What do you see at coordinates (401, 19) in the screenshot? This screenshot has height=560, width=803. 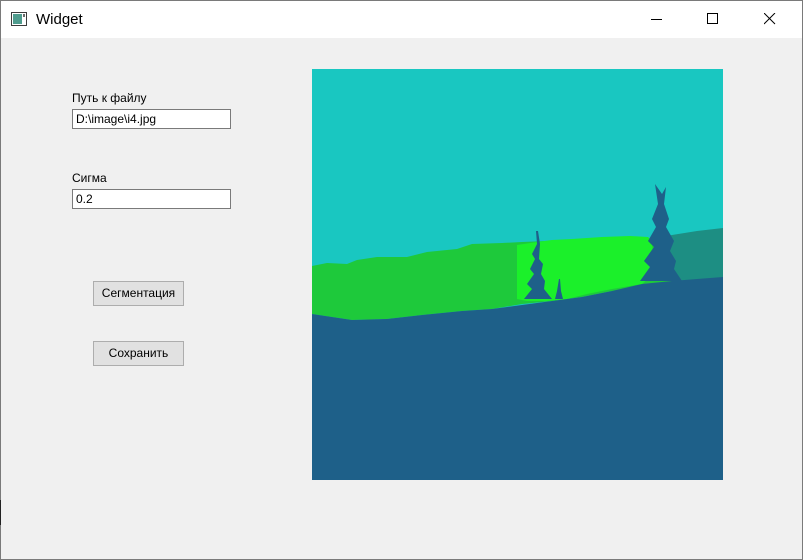 I see `title-bar: Widget` at bounding box center [401, 19].